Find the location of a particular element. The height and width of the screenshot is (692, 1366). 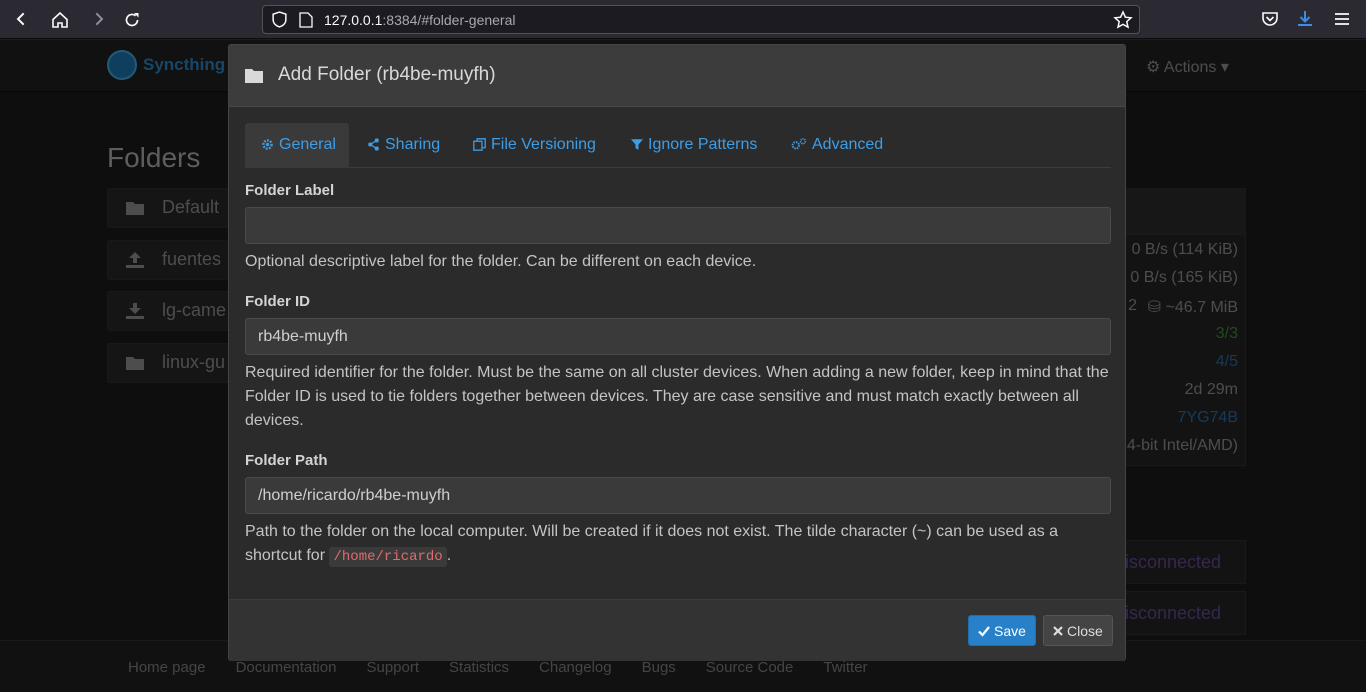

dialog-footer: Save Close is located at coordinates (677, 630).